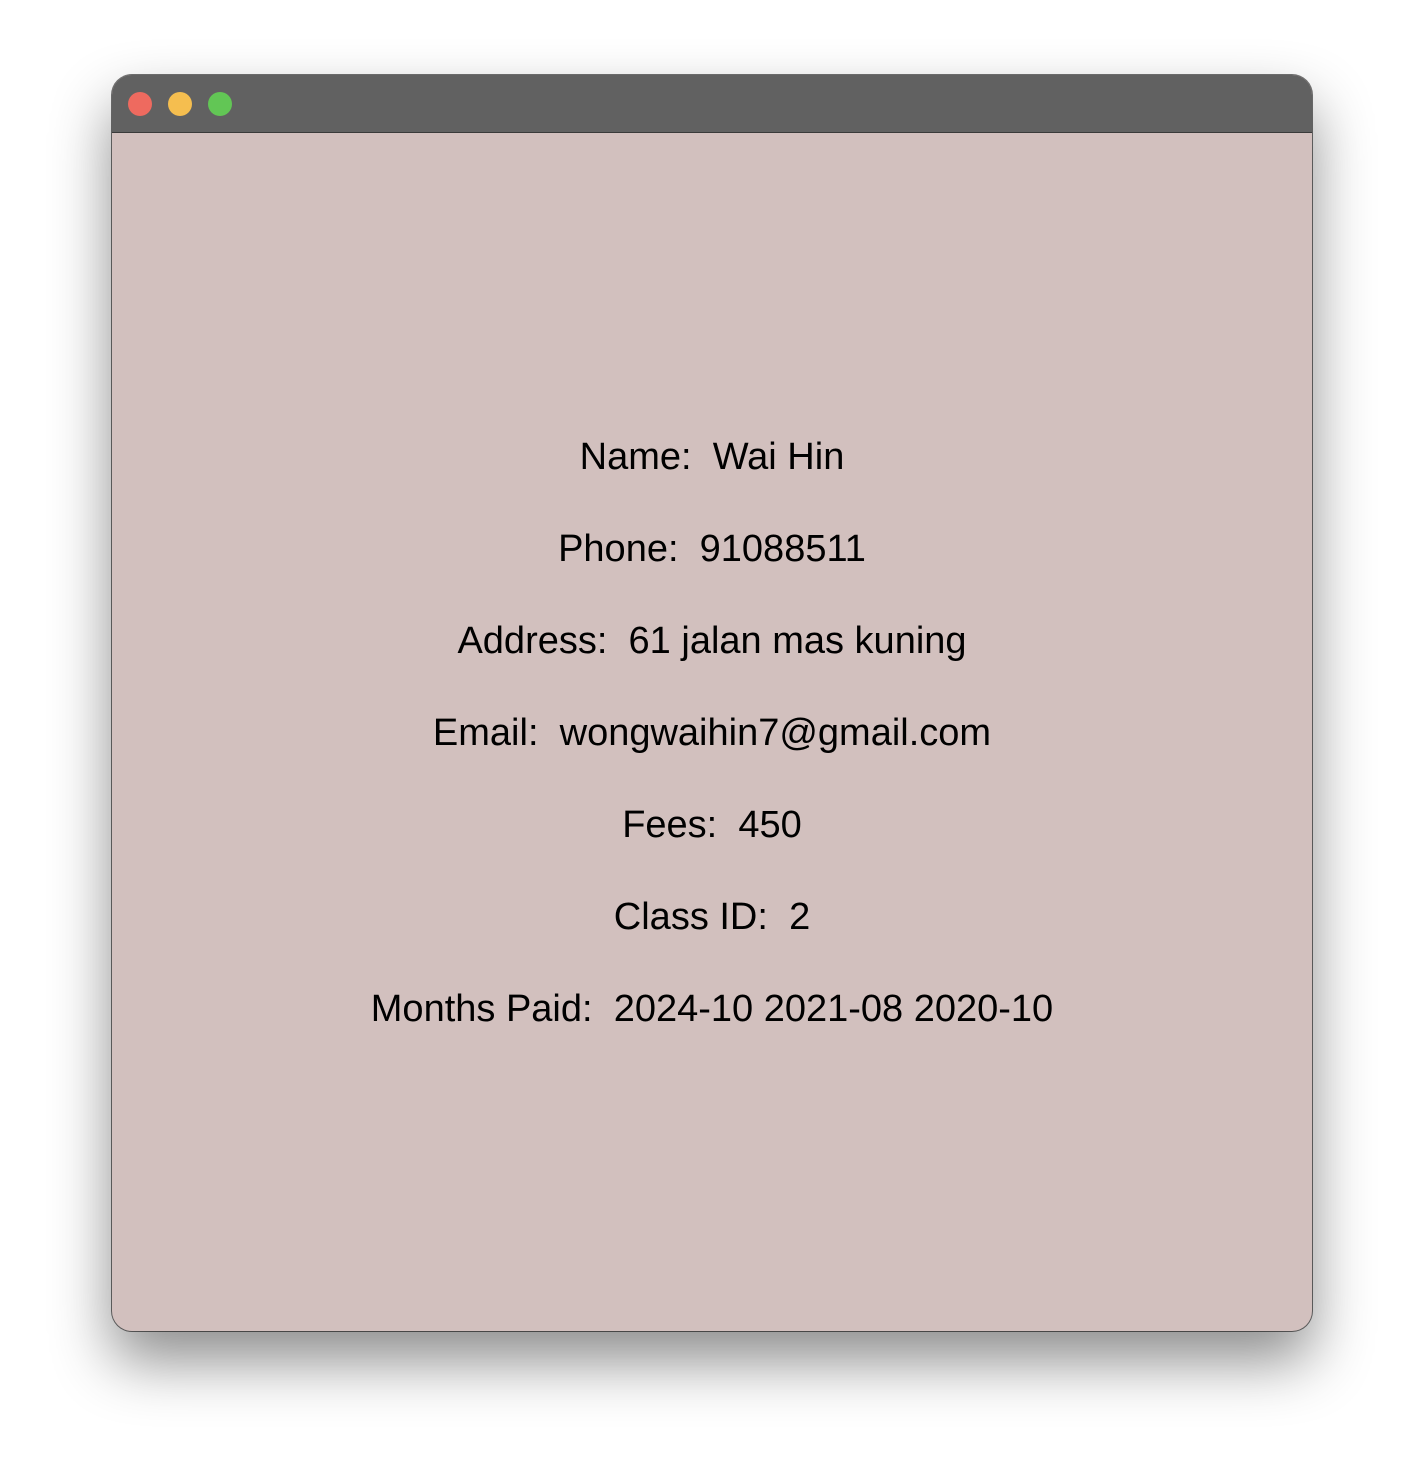  I want to click on title-bar, so click(712, 104).